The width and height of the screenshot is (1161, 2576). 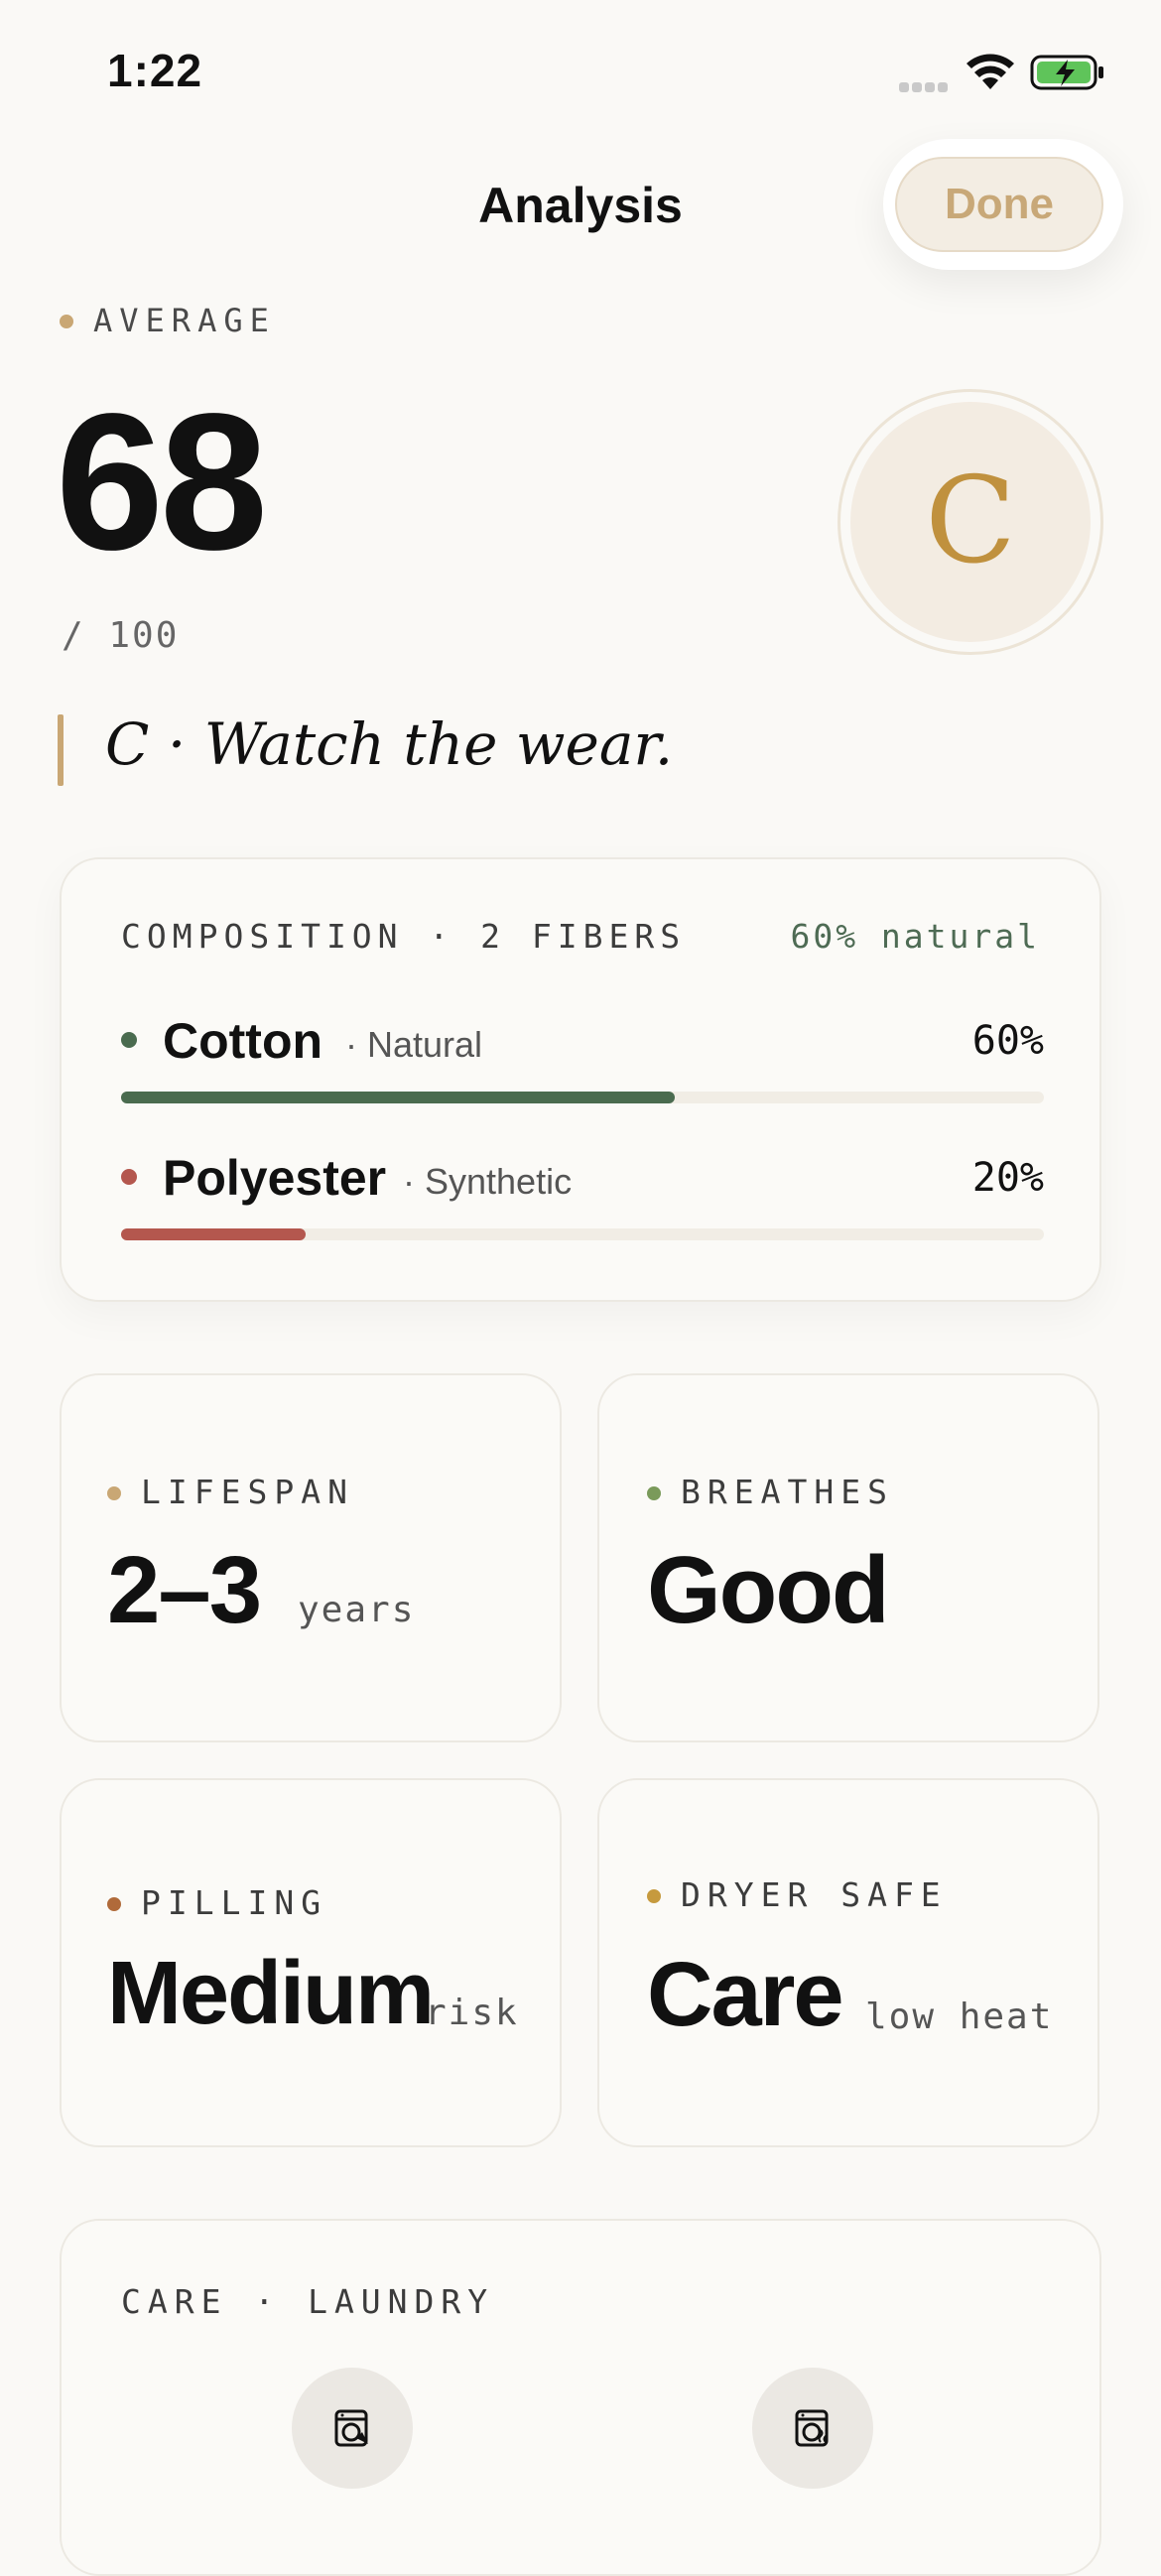 I want to click on battery-charging-icon, so click(x=1066, y=73).